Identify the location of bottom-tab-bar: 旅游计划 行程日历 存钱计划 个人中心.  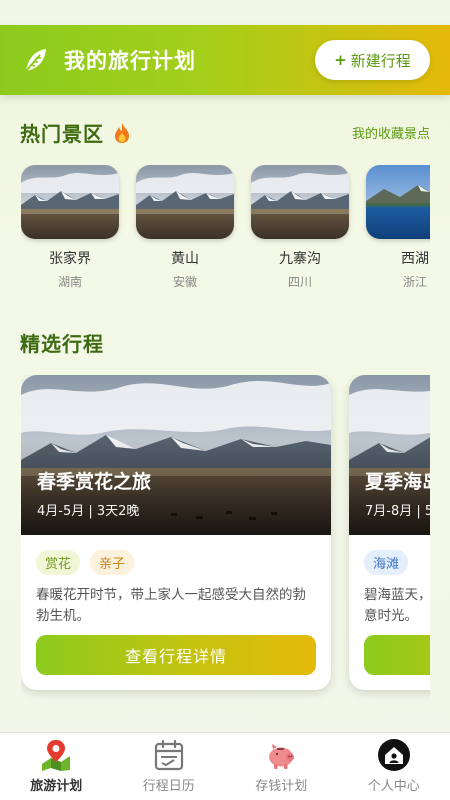
(225, 766).